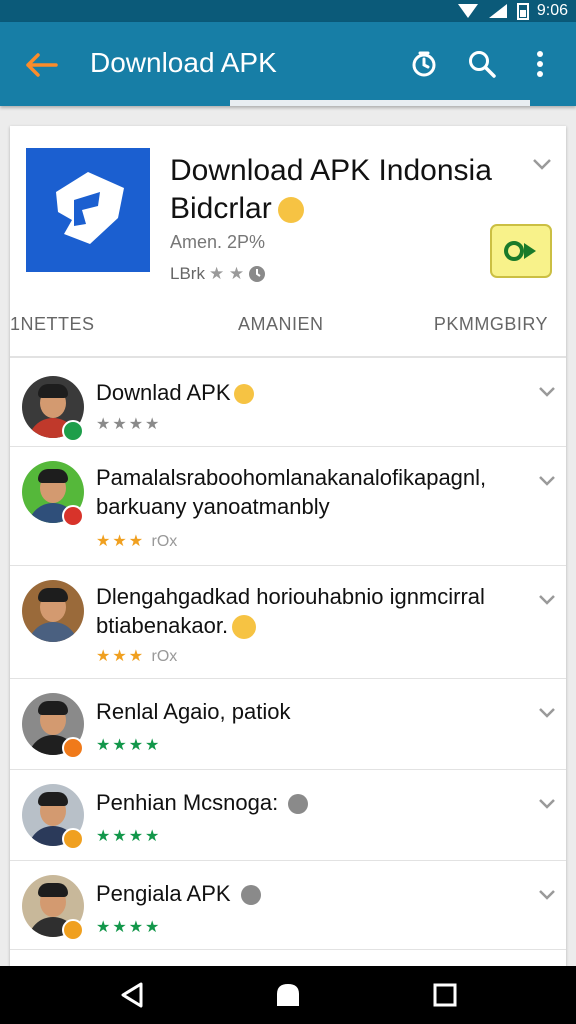 This screenshot has height=1024, width=576. Describe the element at coordinates (218, 242) in the screenshot. I see `app-meta: Amen. 2P%` at that location.